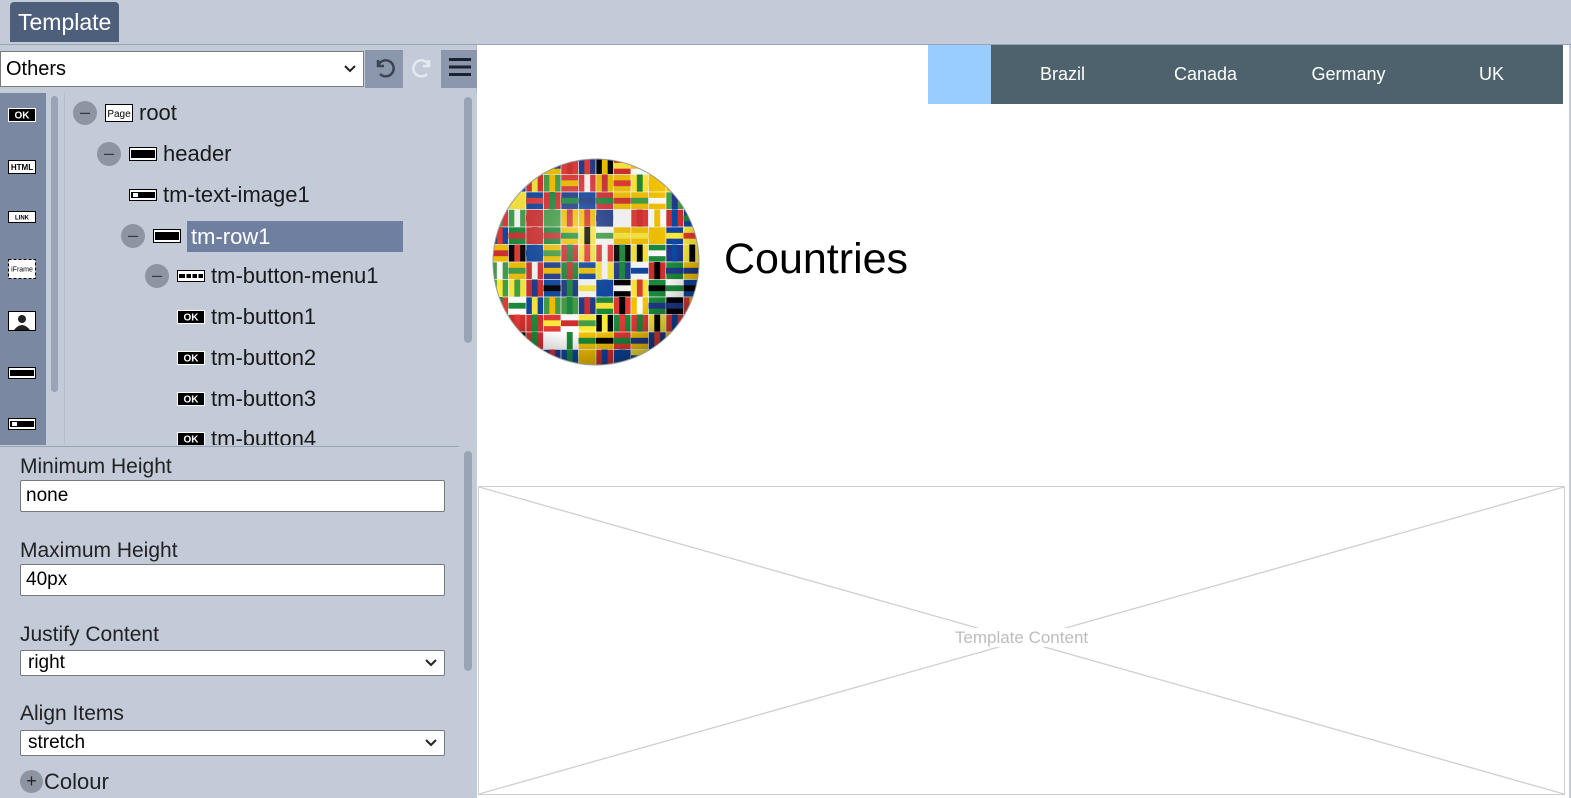 Image resolution: width=1571 pixels, height=798 pixels. I want to click on palette-link-icon: LINK, so click(22, 217).